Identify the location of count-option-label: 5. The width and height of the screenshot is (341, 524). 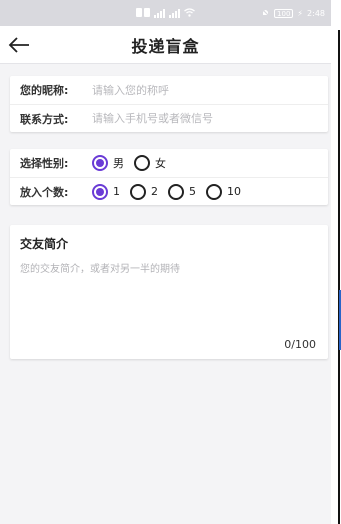
(192, 191).